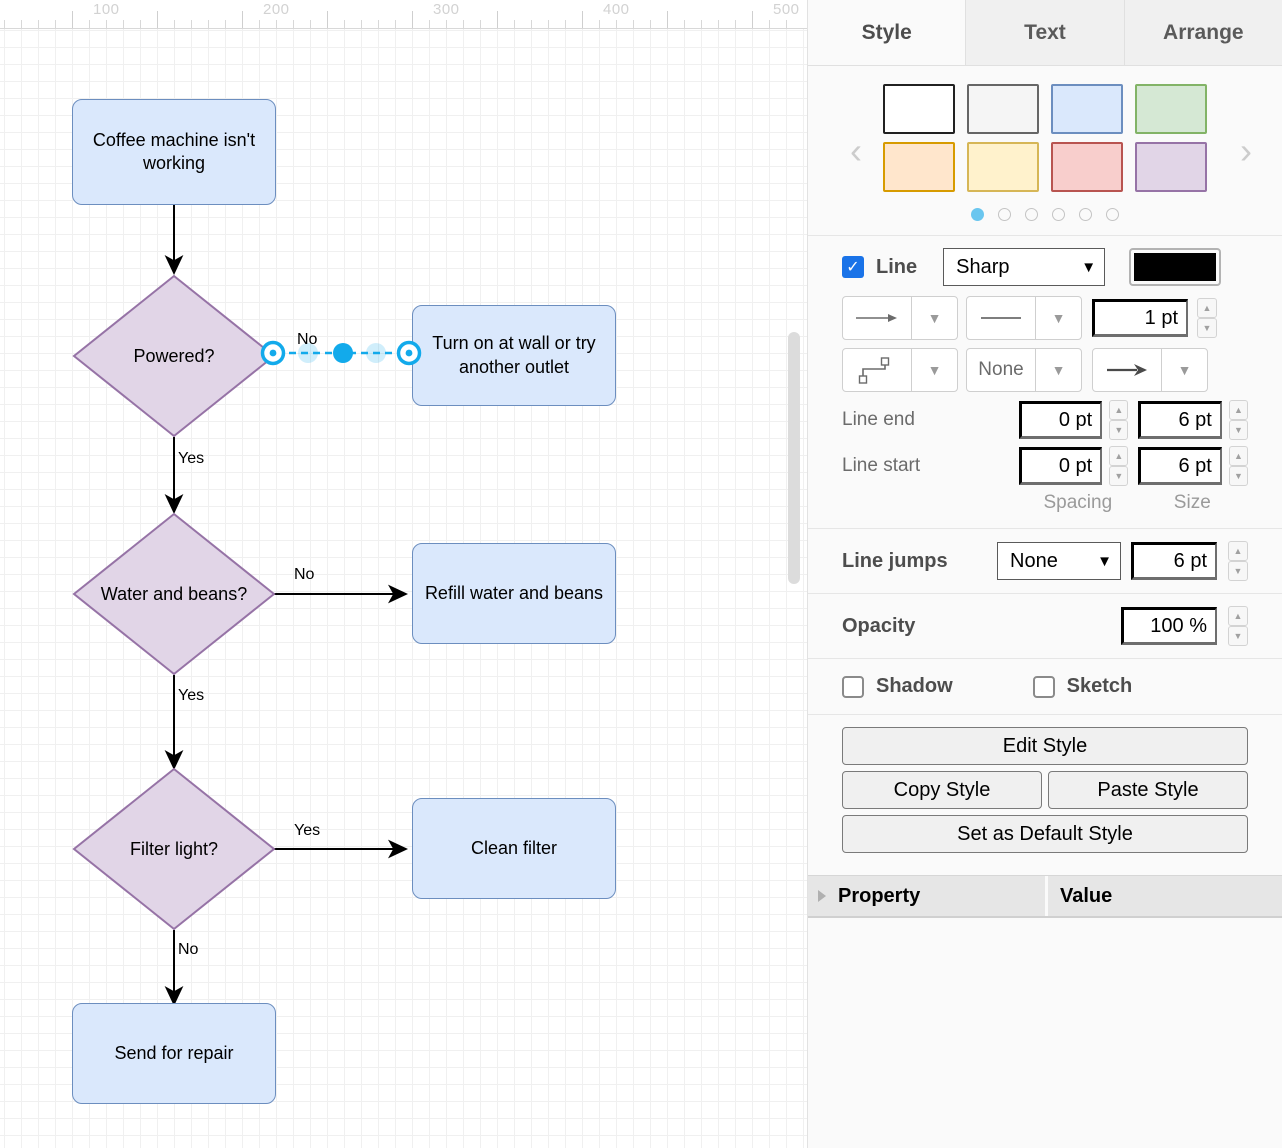  I want to click on horizontal-ruler: 100 200 300 400 500, so click(403, 14).